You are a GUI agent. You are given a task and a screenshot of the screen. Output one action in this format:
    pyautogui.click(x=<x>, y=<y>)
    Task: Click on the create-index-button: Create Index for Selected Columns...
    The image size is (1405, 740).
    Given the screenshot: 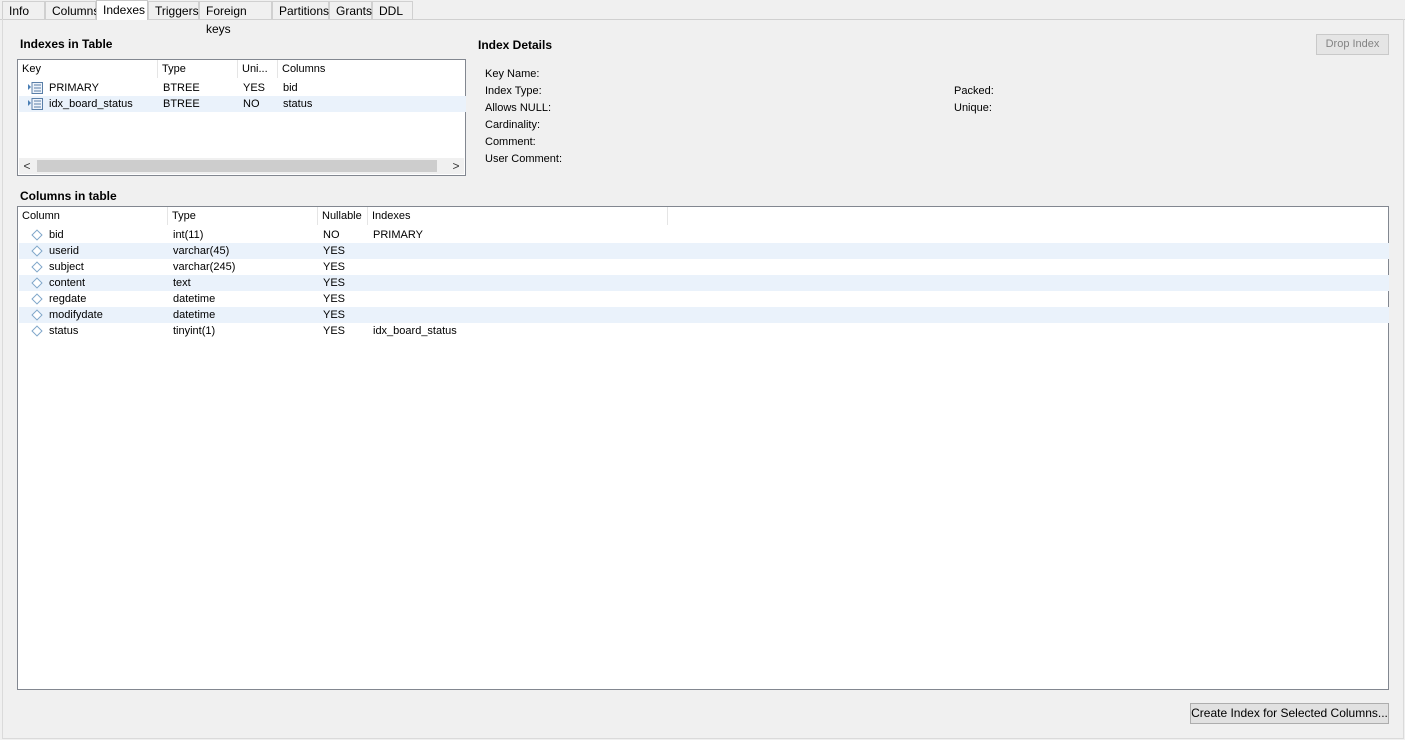 What is the action you would take?
    pyautogui.click(x=1289, y=713)
    